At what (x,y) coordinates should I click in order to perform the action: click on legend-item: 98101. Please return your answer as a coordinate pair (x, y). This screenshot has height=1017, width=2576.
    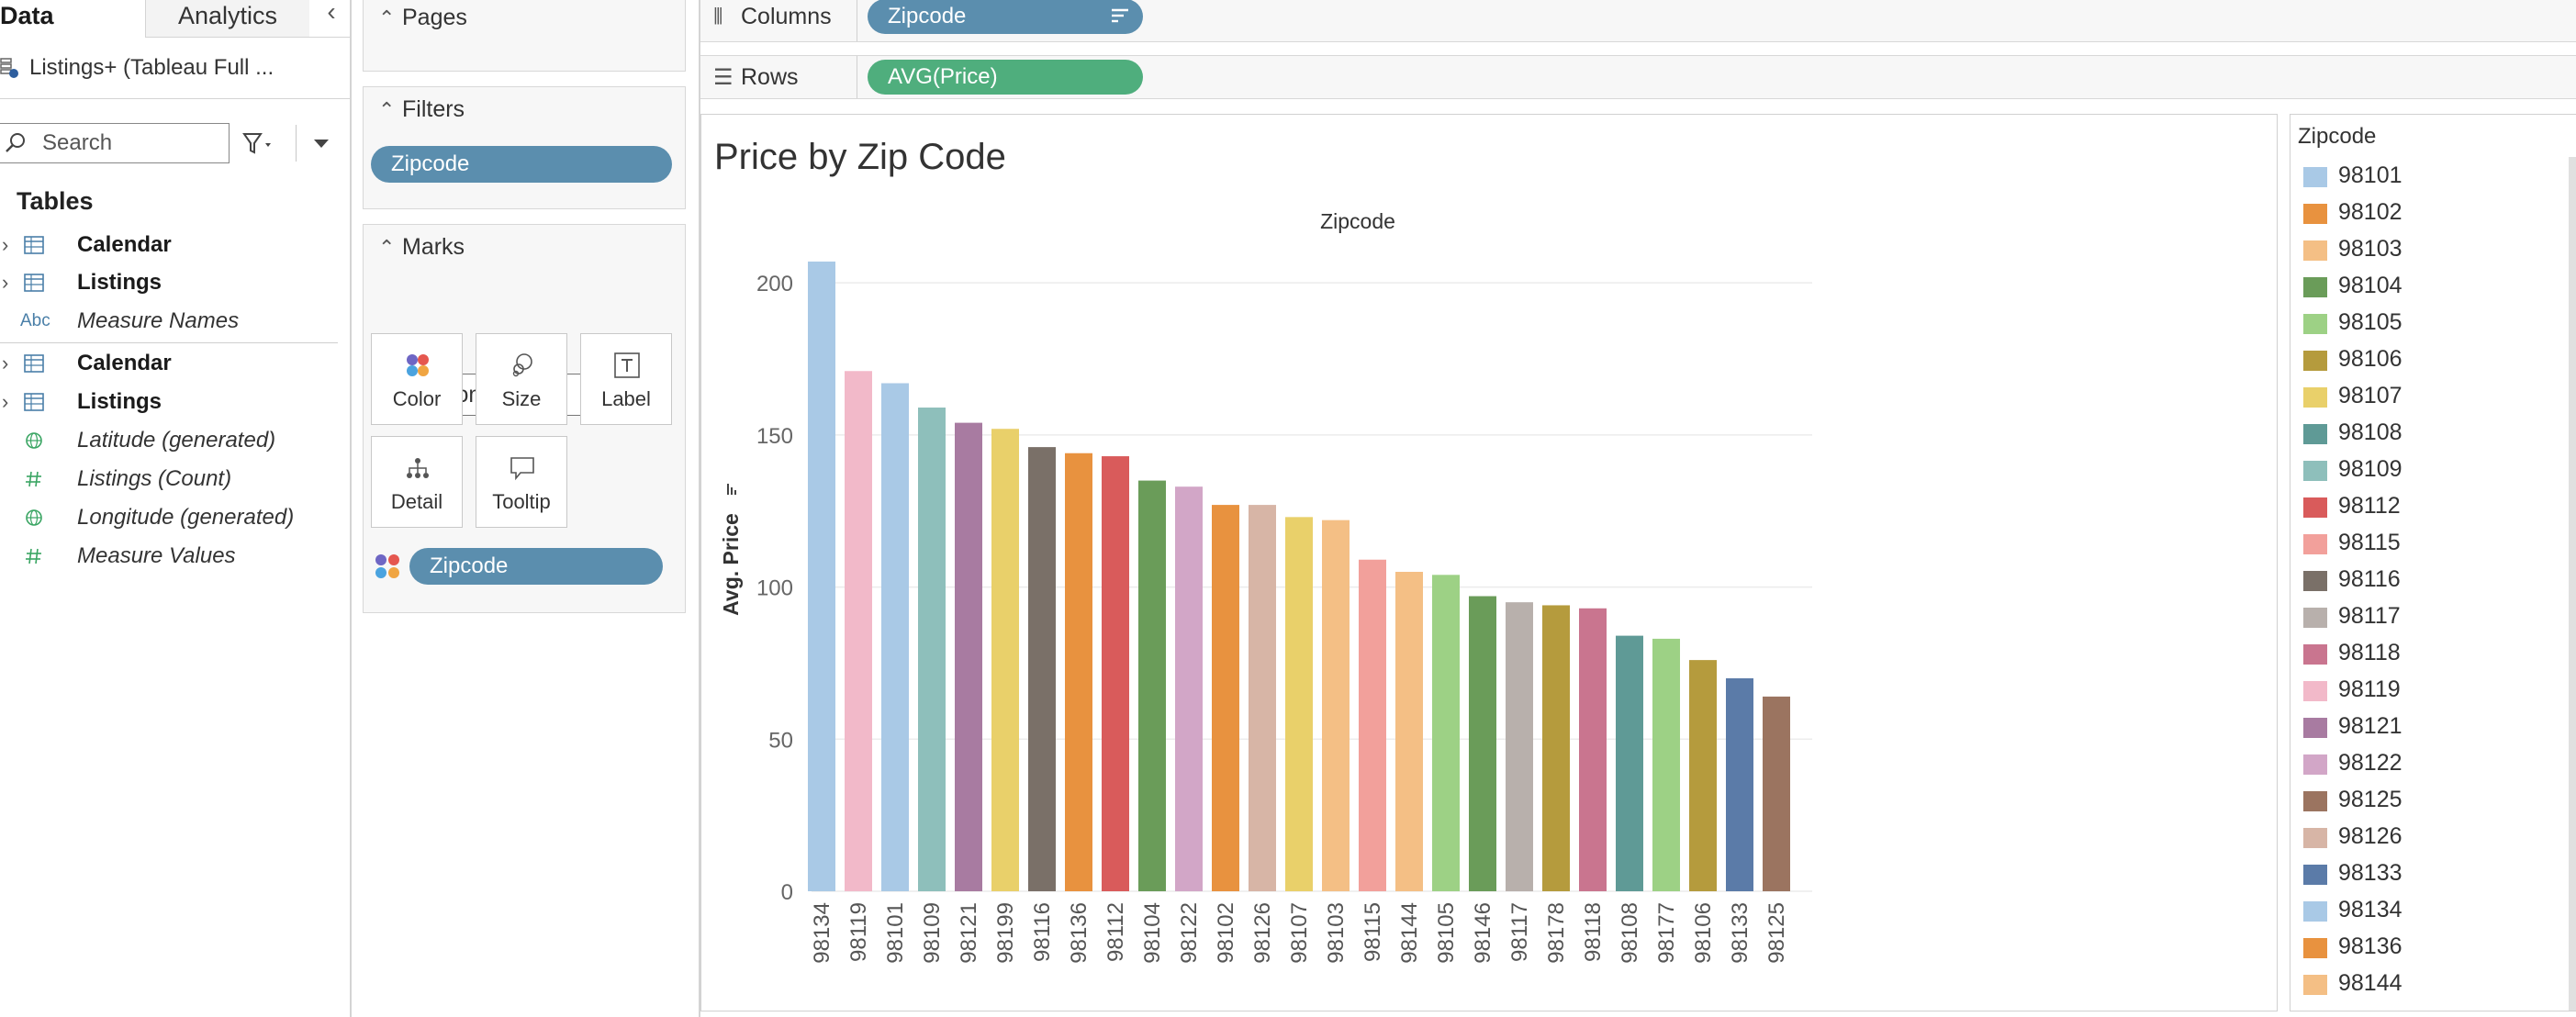
    Looking at the image, I should click on (2419, 175).